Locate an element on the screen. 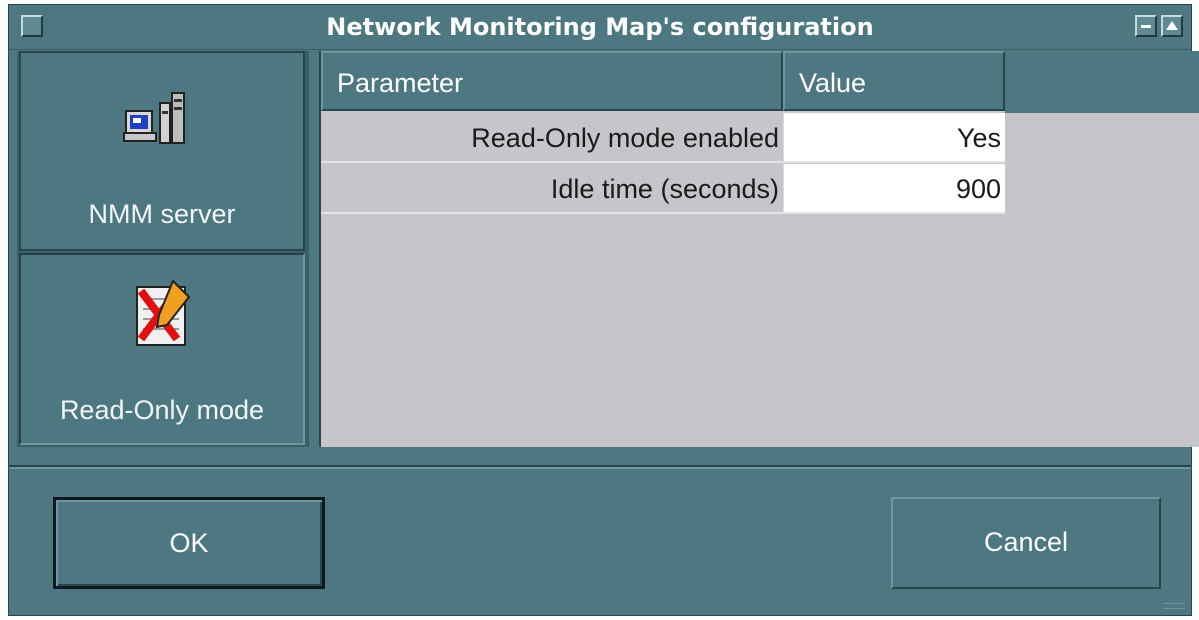 The image size is (1199, 620). column-header-value: Value is located at coordinates (894, 81).